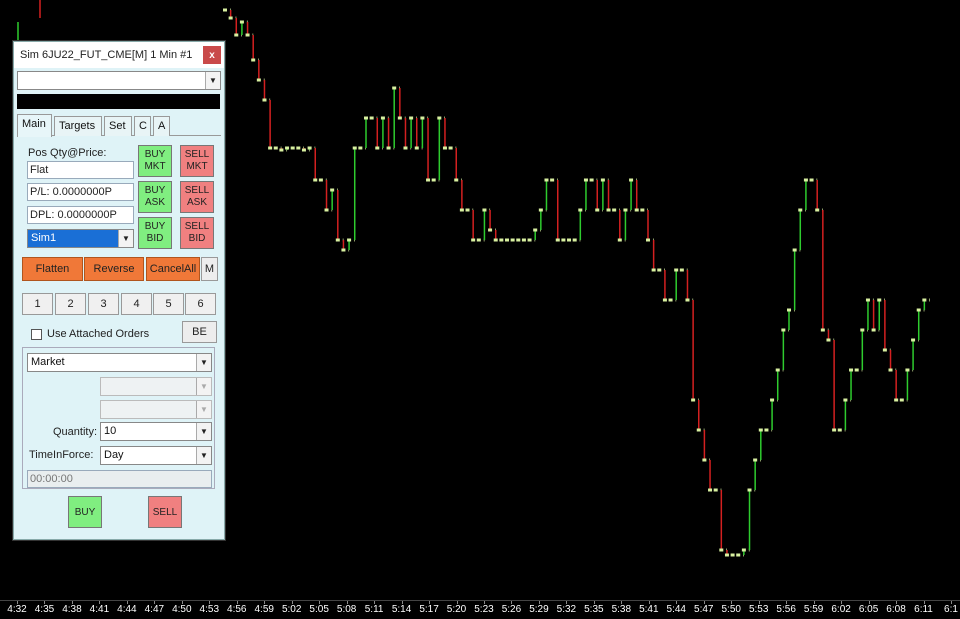  What do you see at coordinates (200, 304) in the screenshot?
I see `quantity-preset-6: 6` at bounding box center [200, 304].